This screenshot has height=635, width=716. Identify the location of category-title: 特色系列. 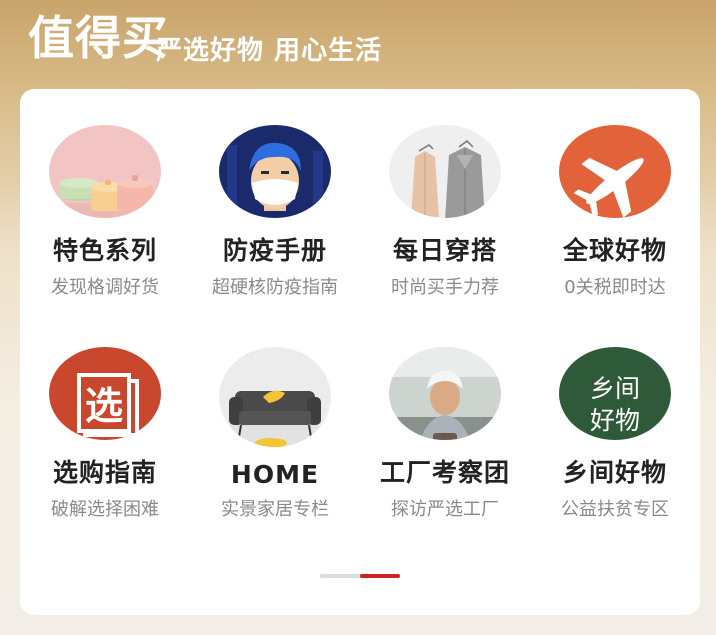
(104, 250).